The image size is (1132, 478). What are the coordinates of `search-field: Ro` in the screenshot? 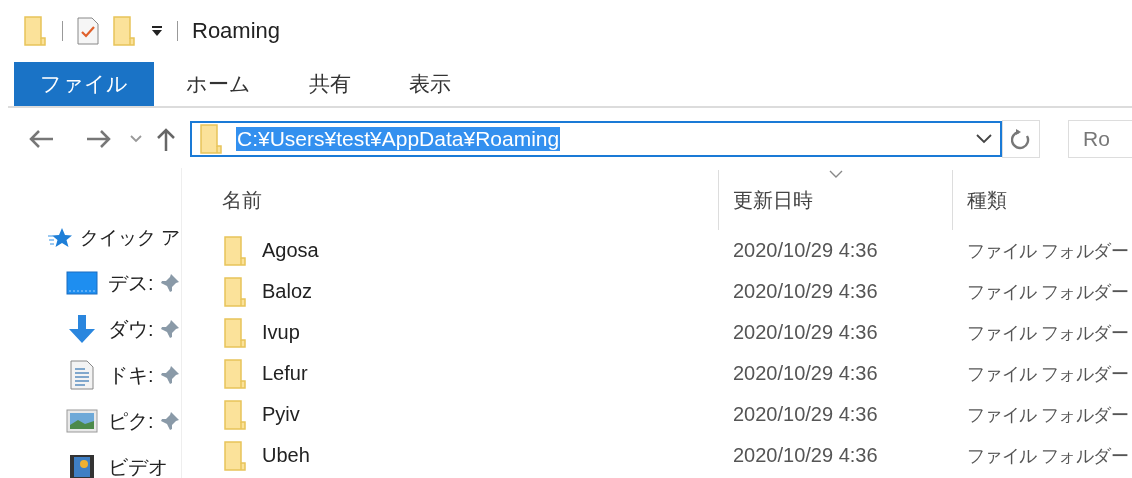 It's located at (1100, 139).